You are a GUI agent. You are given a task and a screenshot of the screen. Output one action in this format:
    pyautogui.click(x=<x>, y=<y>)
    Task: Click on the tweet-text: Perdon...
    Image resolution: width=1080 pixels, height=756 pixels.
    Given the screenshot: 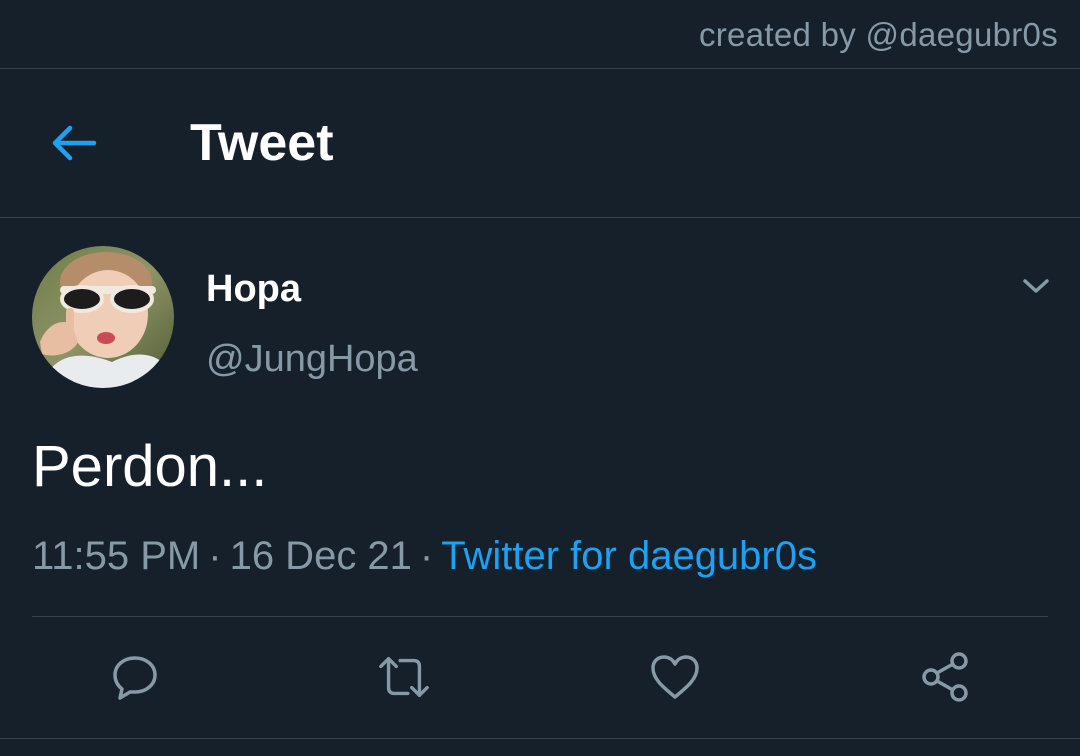 What is the action you would take?
    pyautogui.click(x=150, y=466)
    